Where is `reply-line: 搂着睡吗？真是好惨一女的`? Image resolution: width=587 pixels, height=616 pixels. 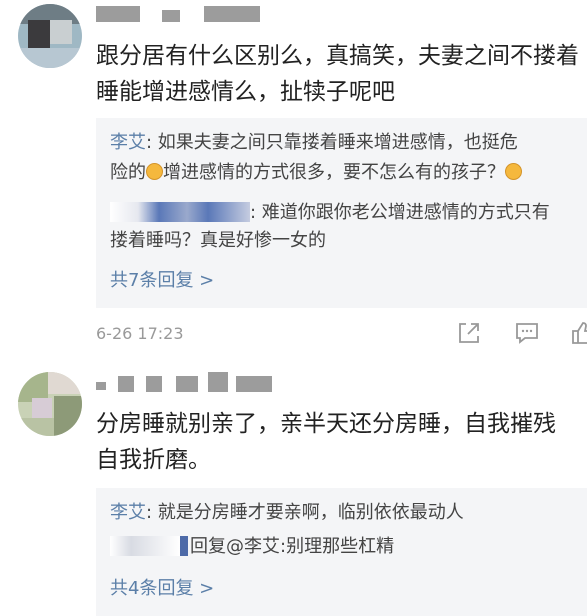 reply-line: 搂着睡吗？真是好惨一女的 is located at coordinates (218, 240).